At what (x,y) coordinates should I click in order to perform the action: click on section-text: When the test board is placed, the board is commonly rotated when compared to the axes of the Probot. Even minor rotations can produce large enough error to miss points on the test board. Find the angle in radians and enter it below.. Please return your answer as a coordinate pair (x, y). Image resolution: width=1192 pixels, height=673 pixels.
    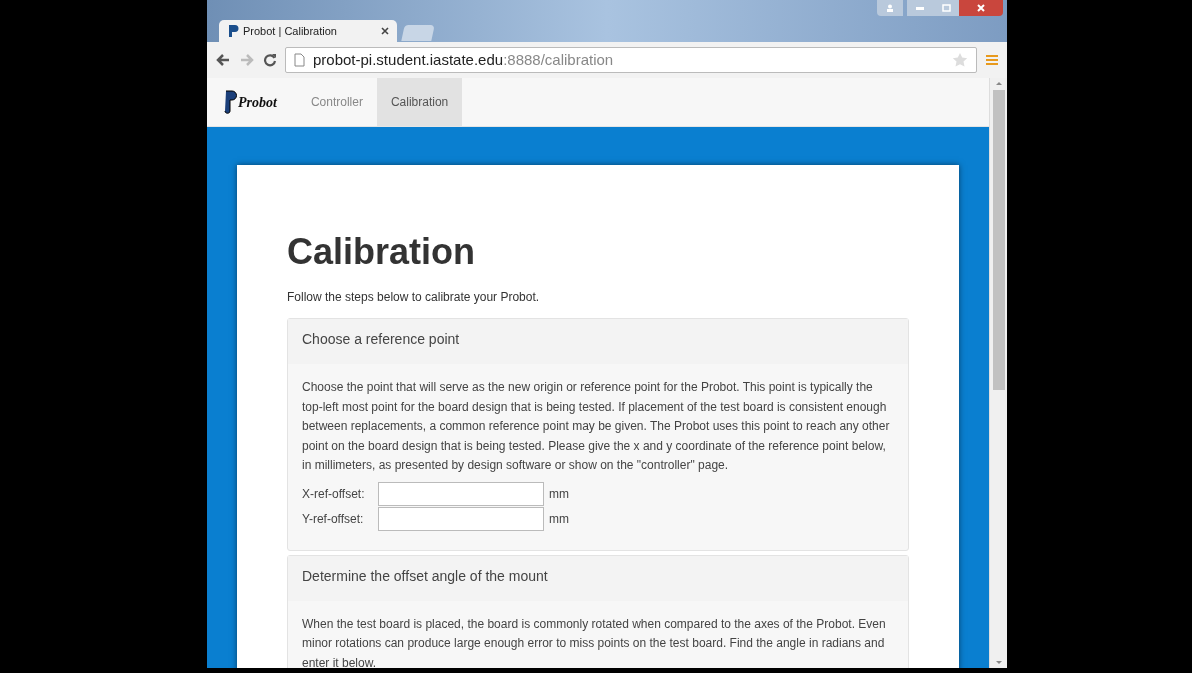
    Looking at the image, I should click on (594, 641).